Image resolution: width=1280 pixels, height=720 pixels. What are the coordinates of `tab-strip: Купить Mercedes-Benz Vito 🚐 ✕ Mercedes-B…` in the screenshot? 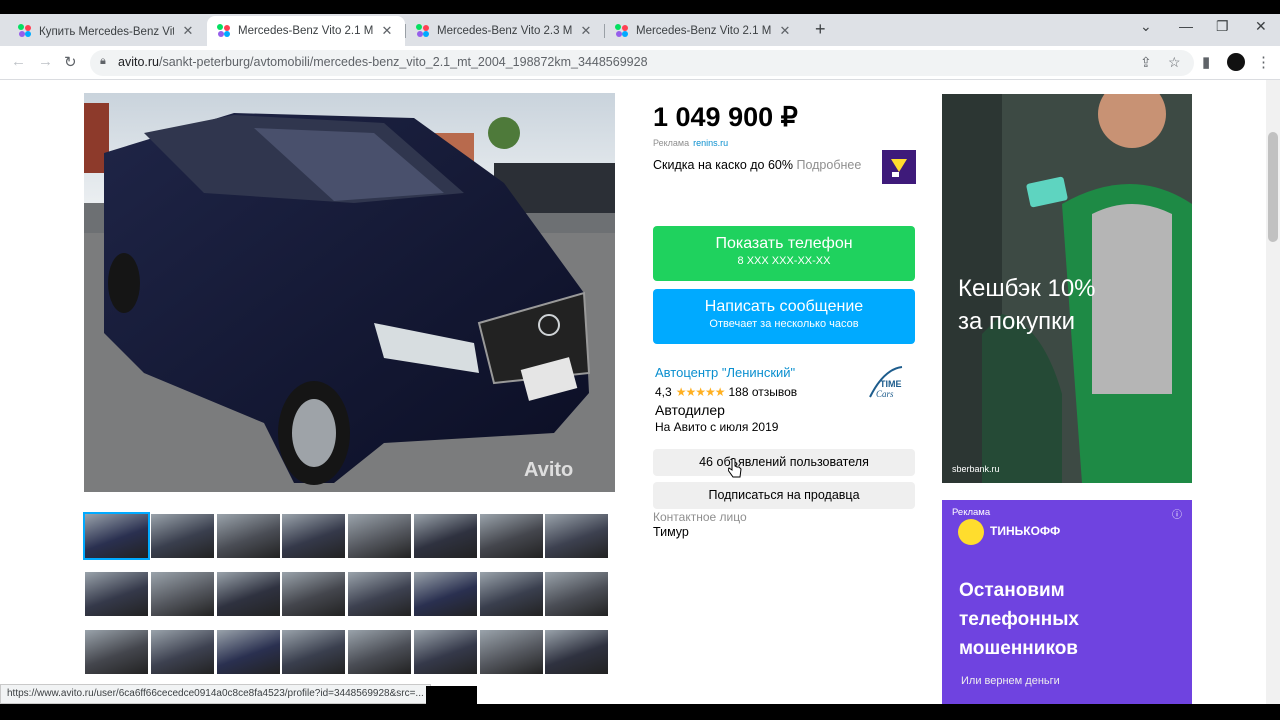 It's located at (640, 30).